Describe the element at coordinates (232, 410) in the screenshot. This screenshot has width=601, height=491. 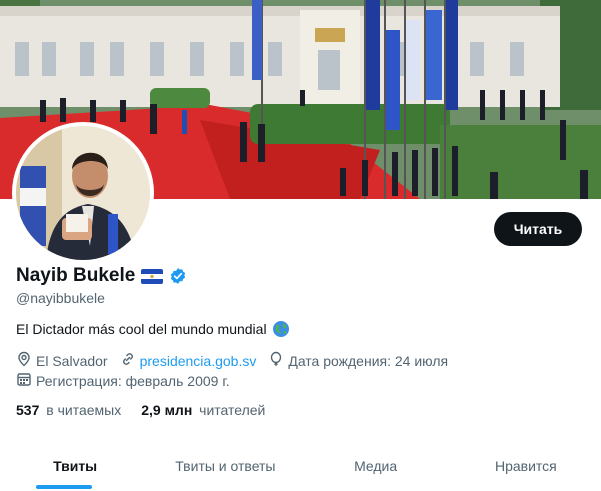
I see `followers-label: читателей` at that location.